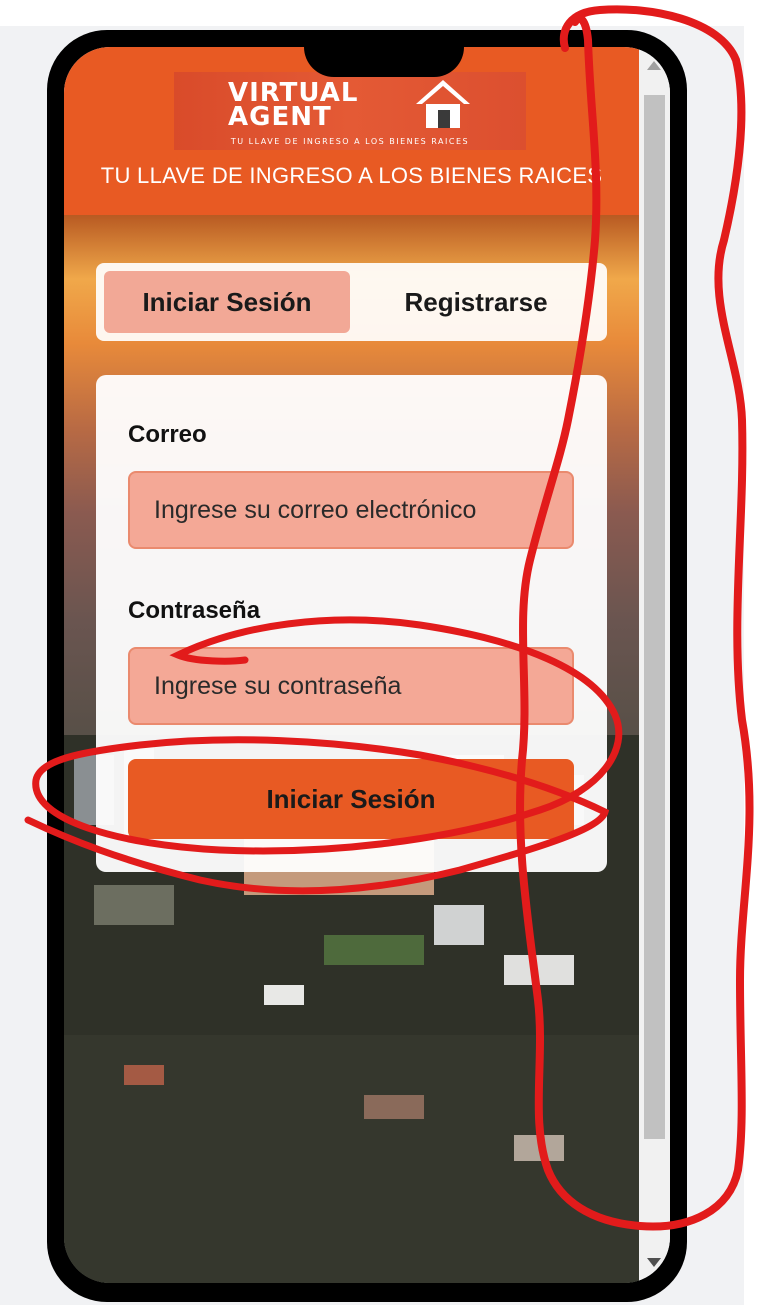  I want to click on logo-tagline: TU LLAVE DE INGRESO A LOS BIENES RAICES, so click(350, 141).